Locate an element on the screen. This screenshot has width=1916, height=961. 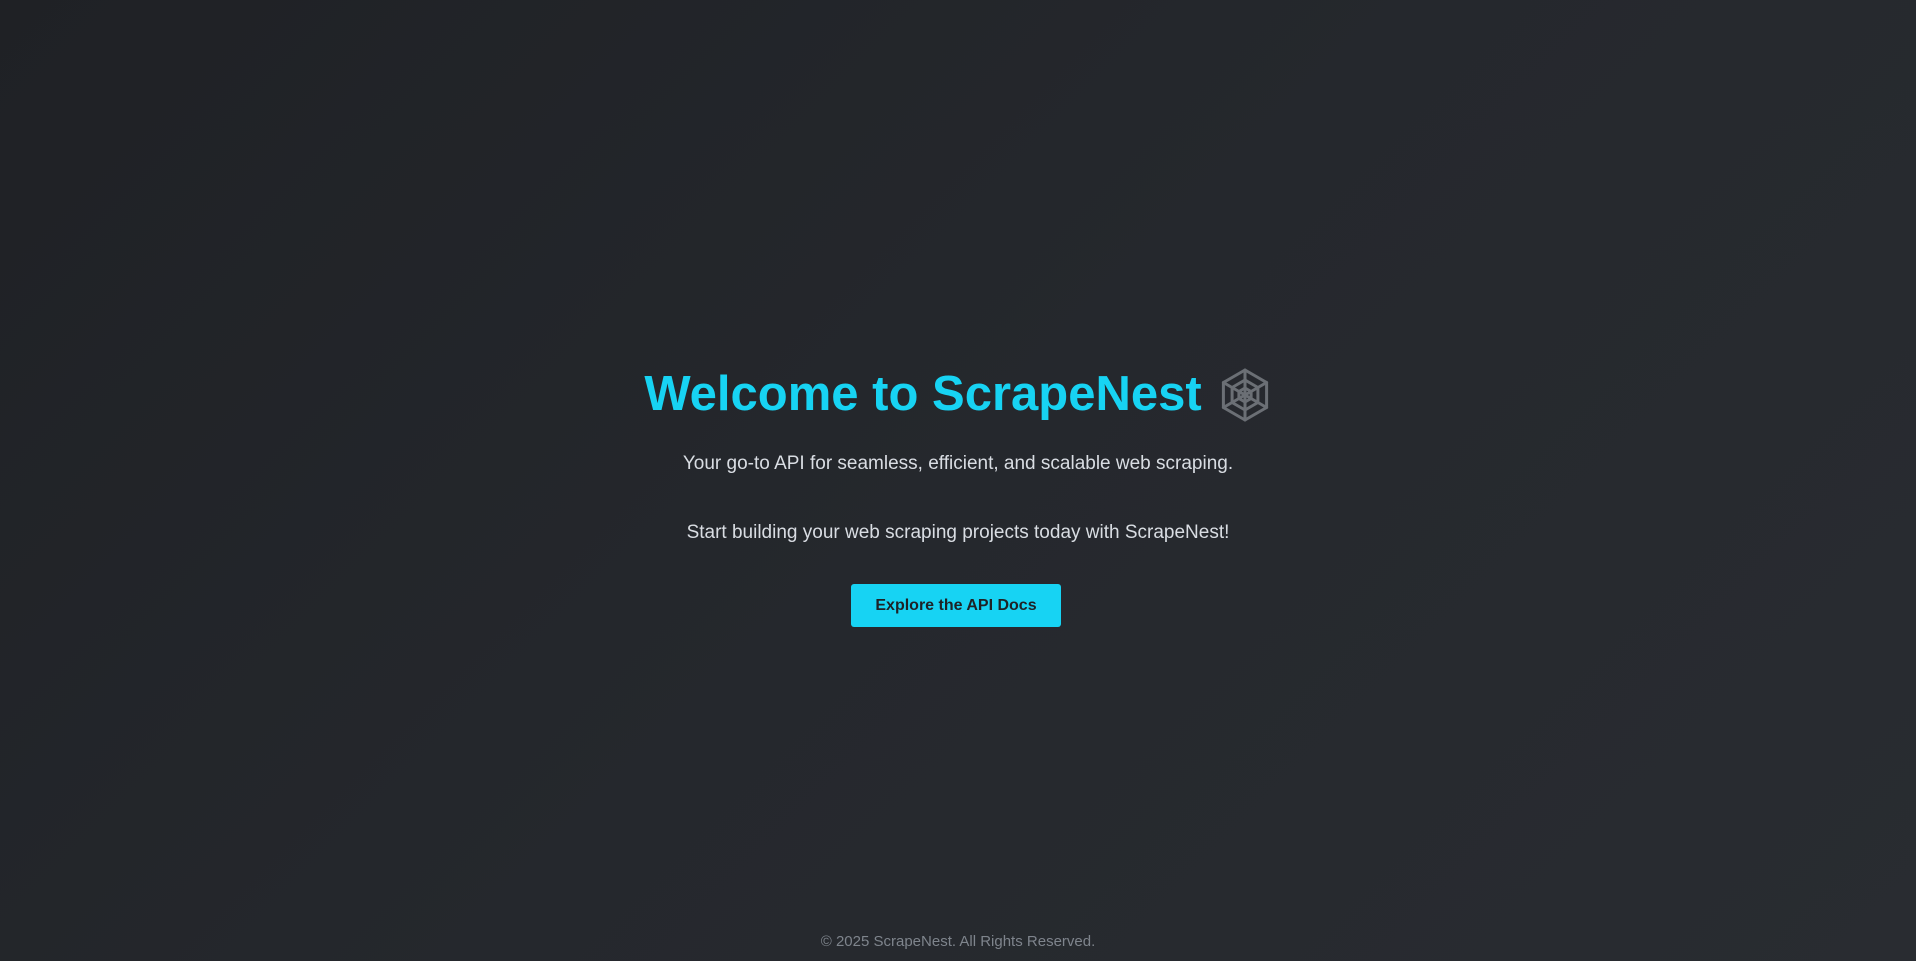
spider-web-icon is located at coordinates (1245, 395).